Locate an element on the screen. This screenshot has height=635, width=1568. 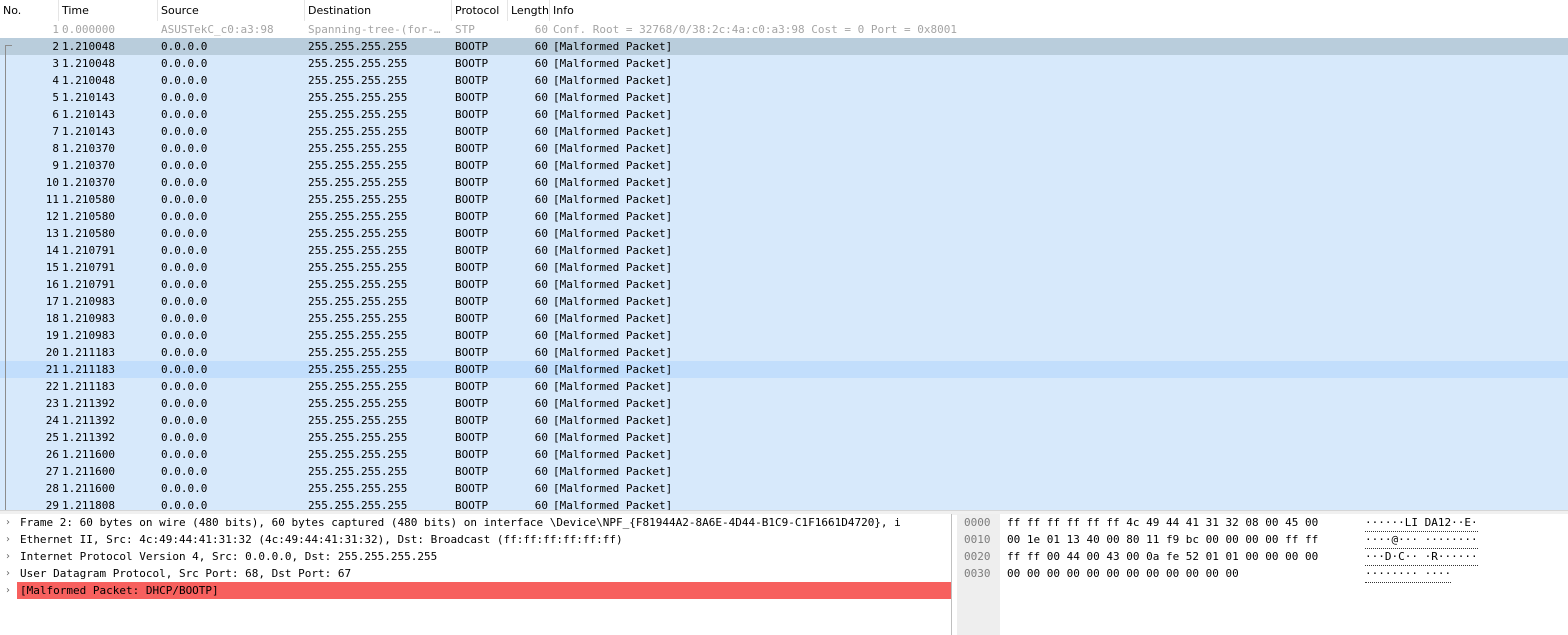
bytes-ascii: ···D·C·· ·R······ is located at coordinates (1421, 557).